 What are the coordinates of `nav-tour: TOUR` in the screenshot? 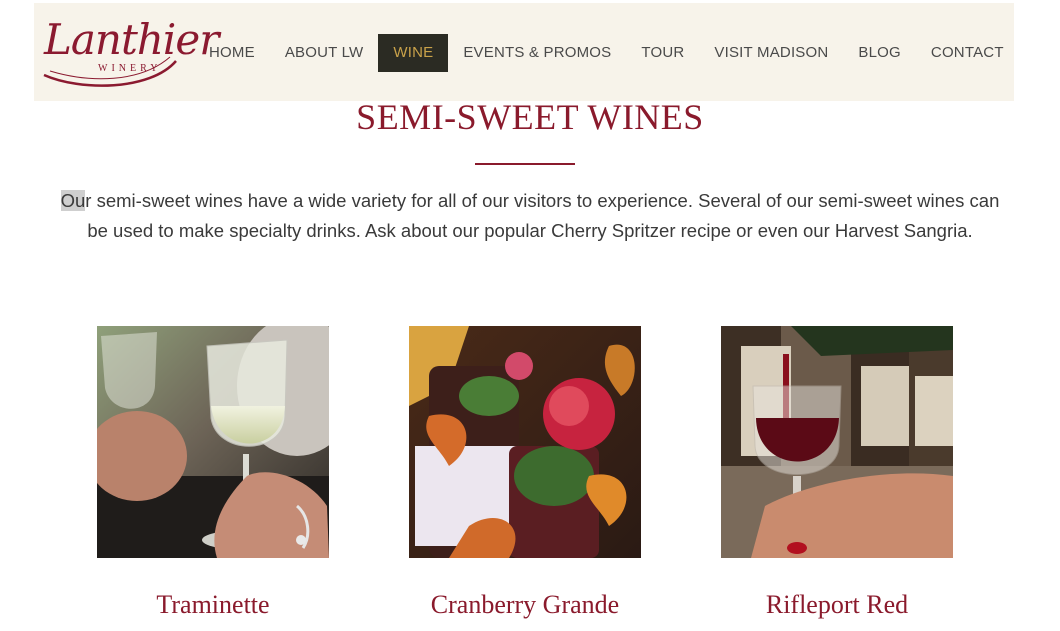 It's located at (662, 53).